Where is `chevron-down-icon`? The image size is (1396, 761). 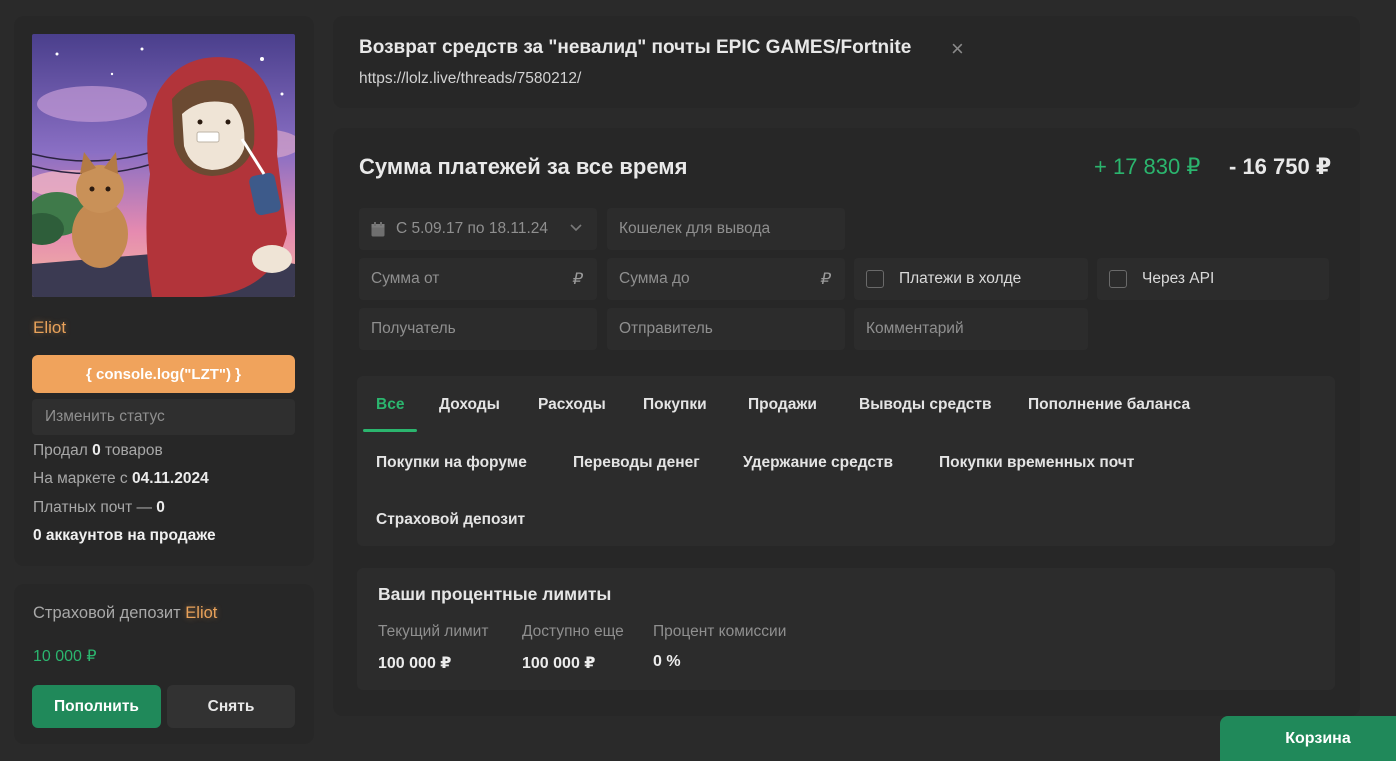 chevron-down-icon is located at coordinates (576, 228).